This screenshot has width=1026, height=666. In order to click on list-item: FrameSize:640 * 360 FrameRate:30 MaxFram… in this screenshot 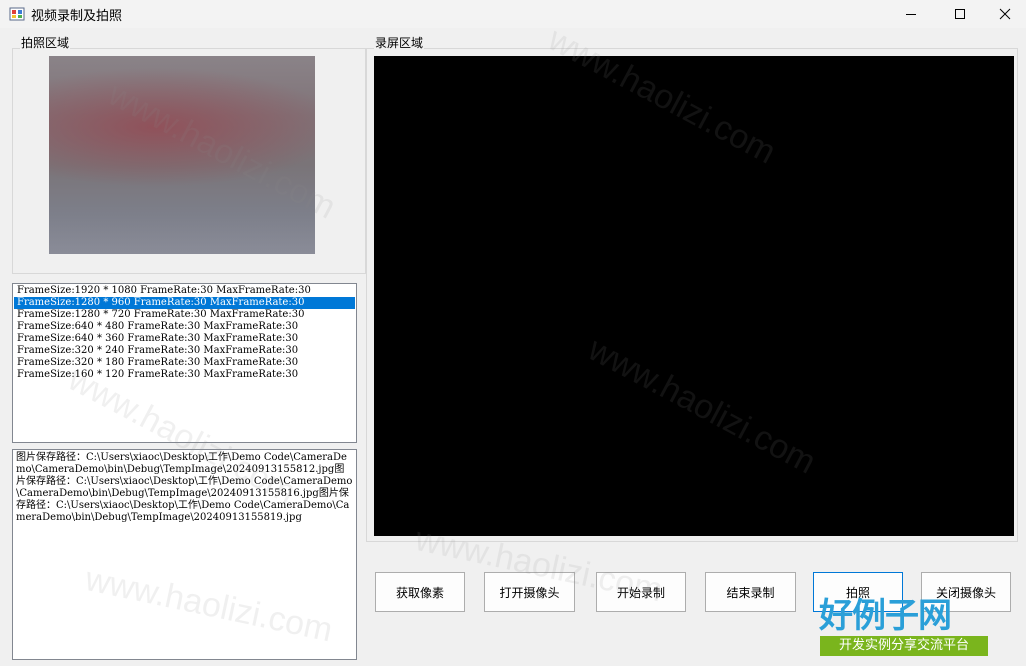, I will do `click(184, 339)`.